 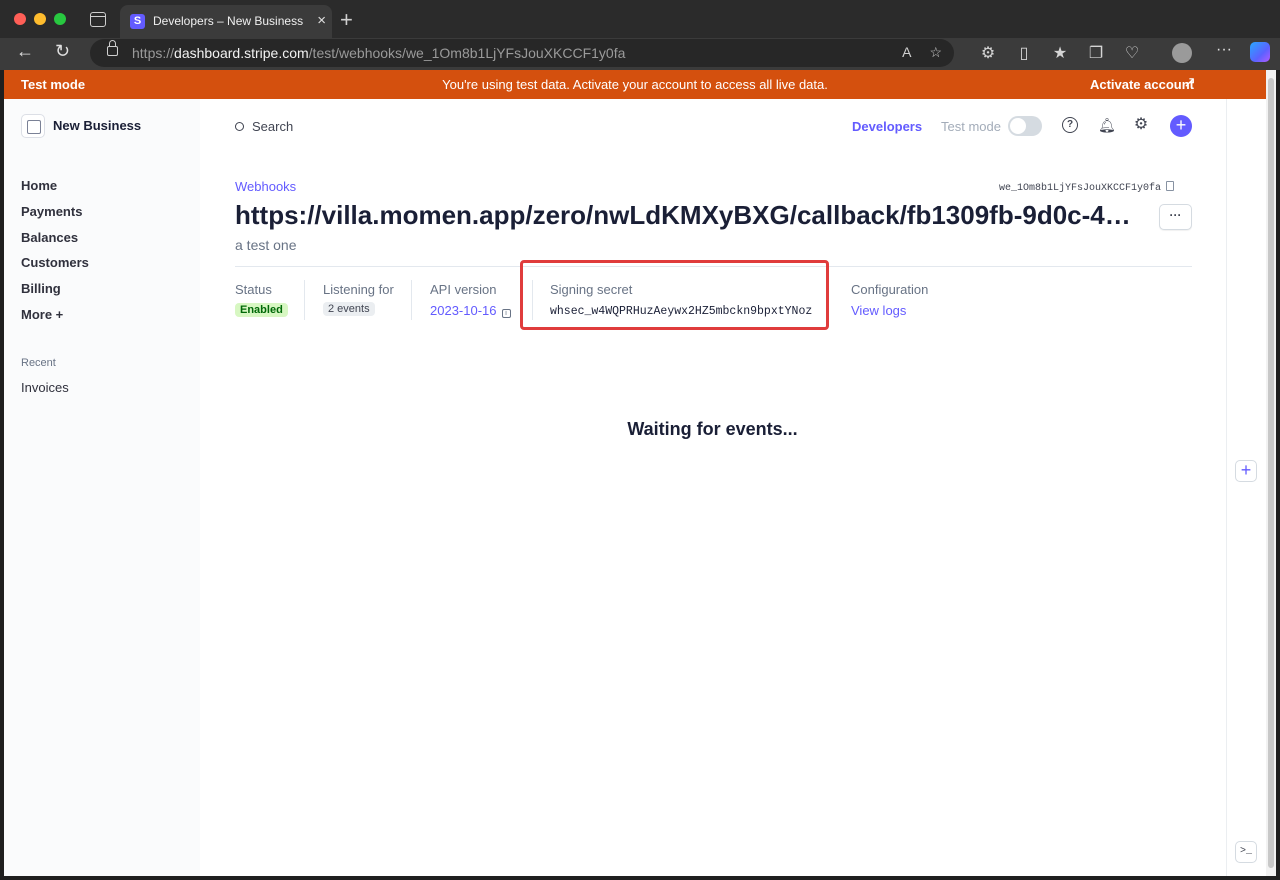 I want to click on back-arrow-icon: ←, so click(x=25, y=51).